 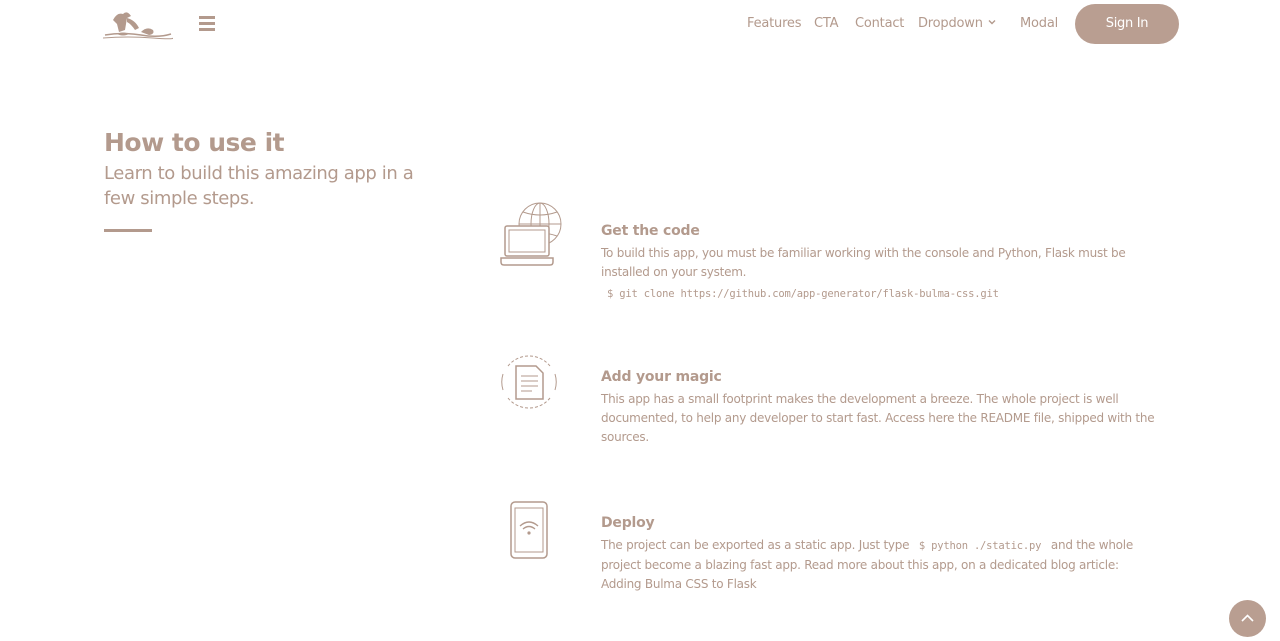 What do you see at coordinates (650, 231) in the screenshot?
I see `step-title: Get the code` at bounding box center [650, 231].